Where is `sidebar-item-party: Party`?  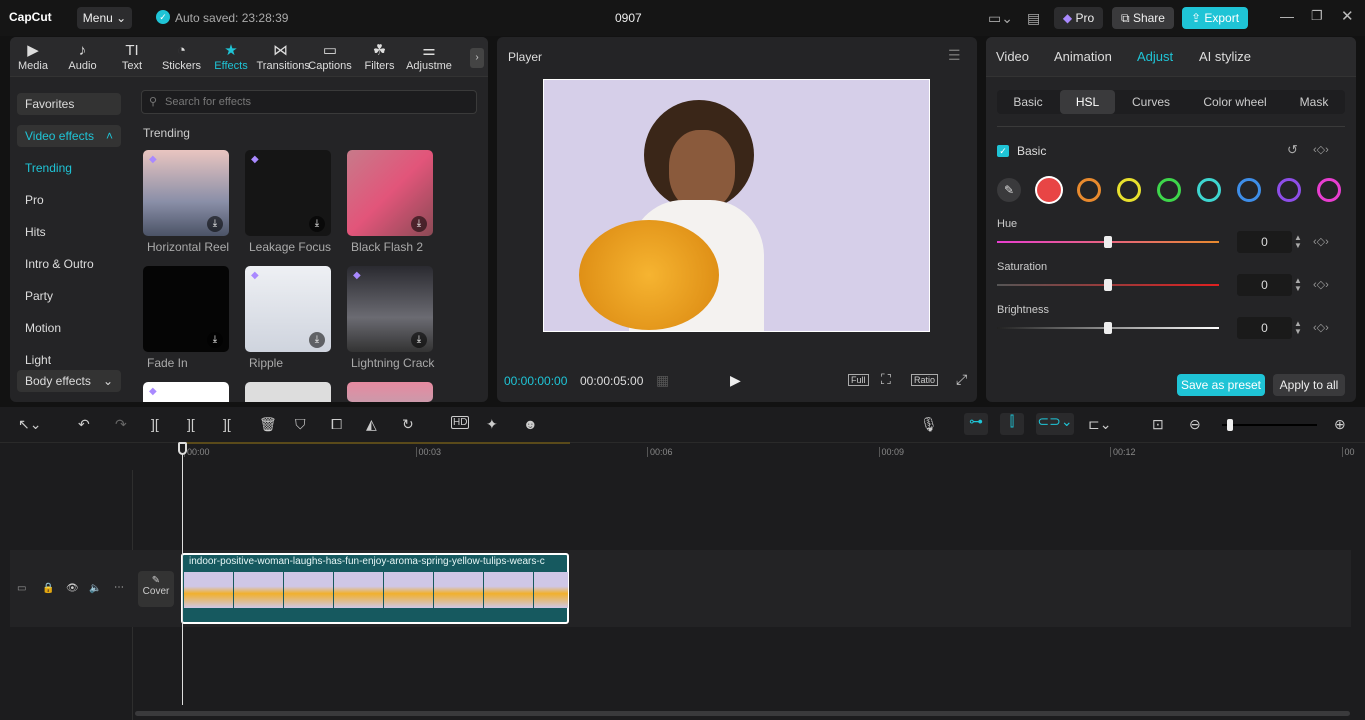 sidebar-item-party: Party is located at coordinates (69, 296).